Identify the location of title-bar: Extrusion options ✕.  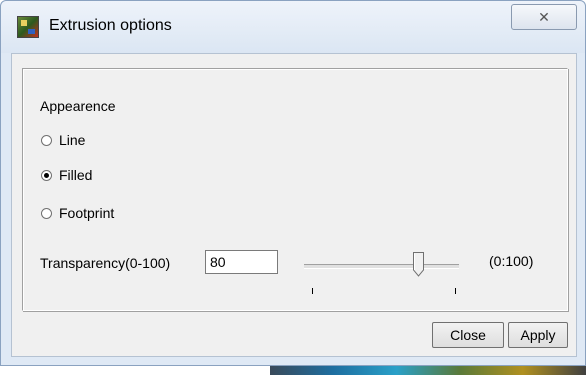
(293, 27).